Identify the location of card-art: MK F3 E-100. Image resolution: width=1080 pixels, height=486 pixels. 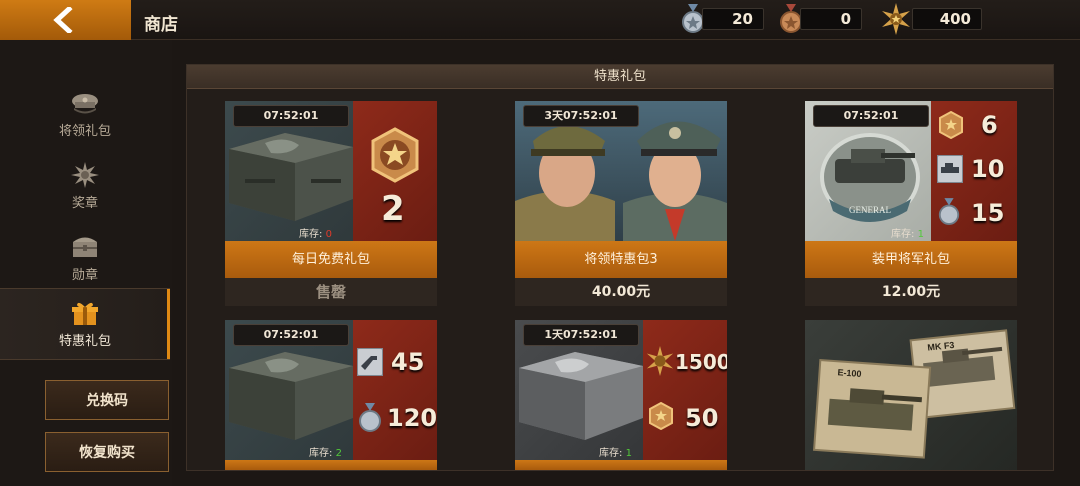
(911, 395).